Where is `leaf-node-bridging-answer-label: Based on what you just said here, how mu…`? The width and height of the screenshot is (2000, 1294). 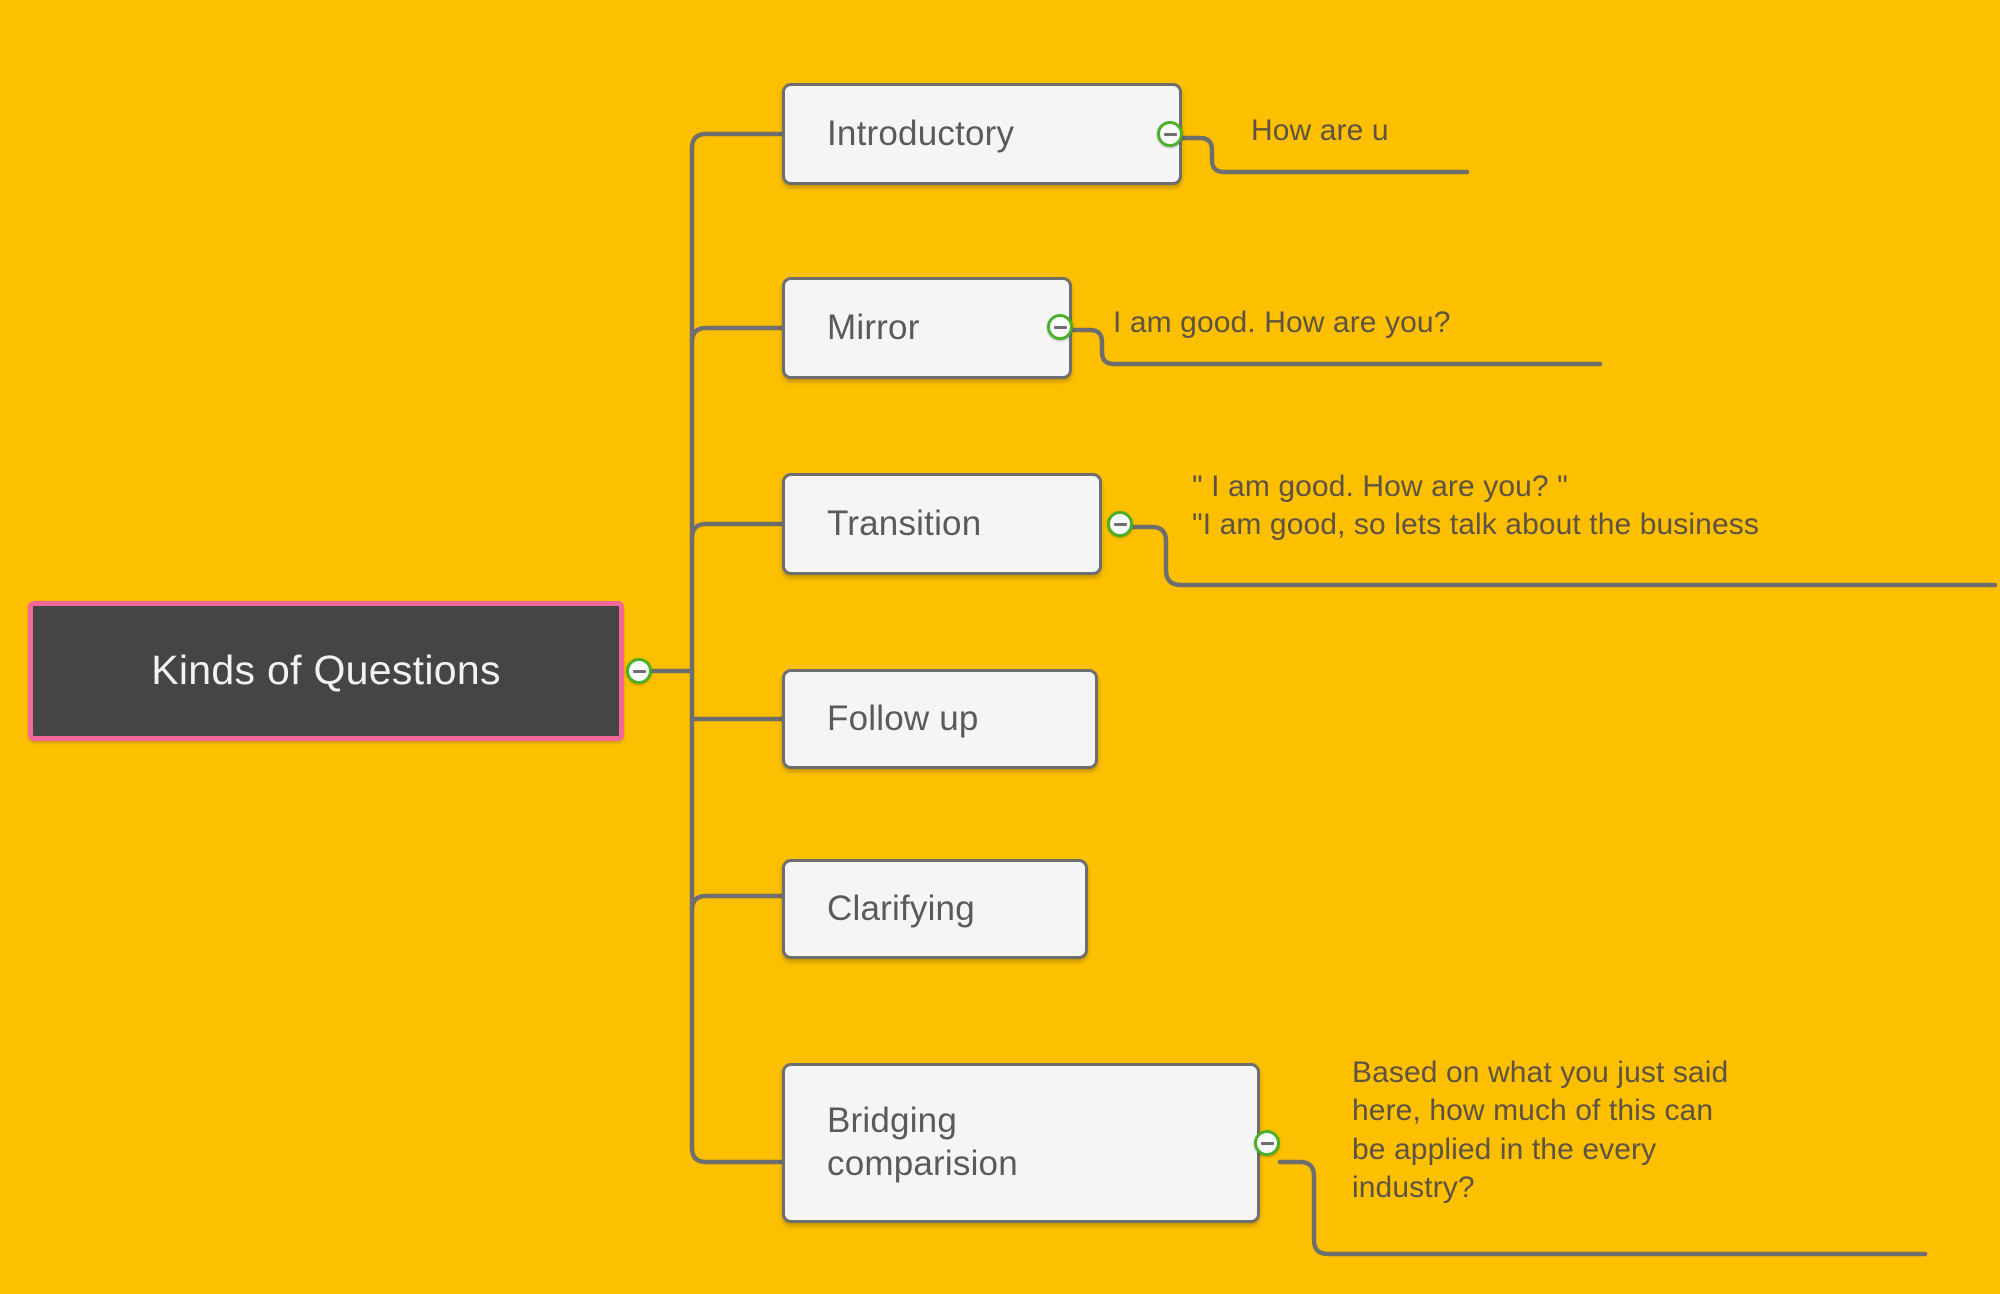
leaf-node-bridging-answer-label: Based on what you just said here, how mu… is located at coordinates (1540, 1130).